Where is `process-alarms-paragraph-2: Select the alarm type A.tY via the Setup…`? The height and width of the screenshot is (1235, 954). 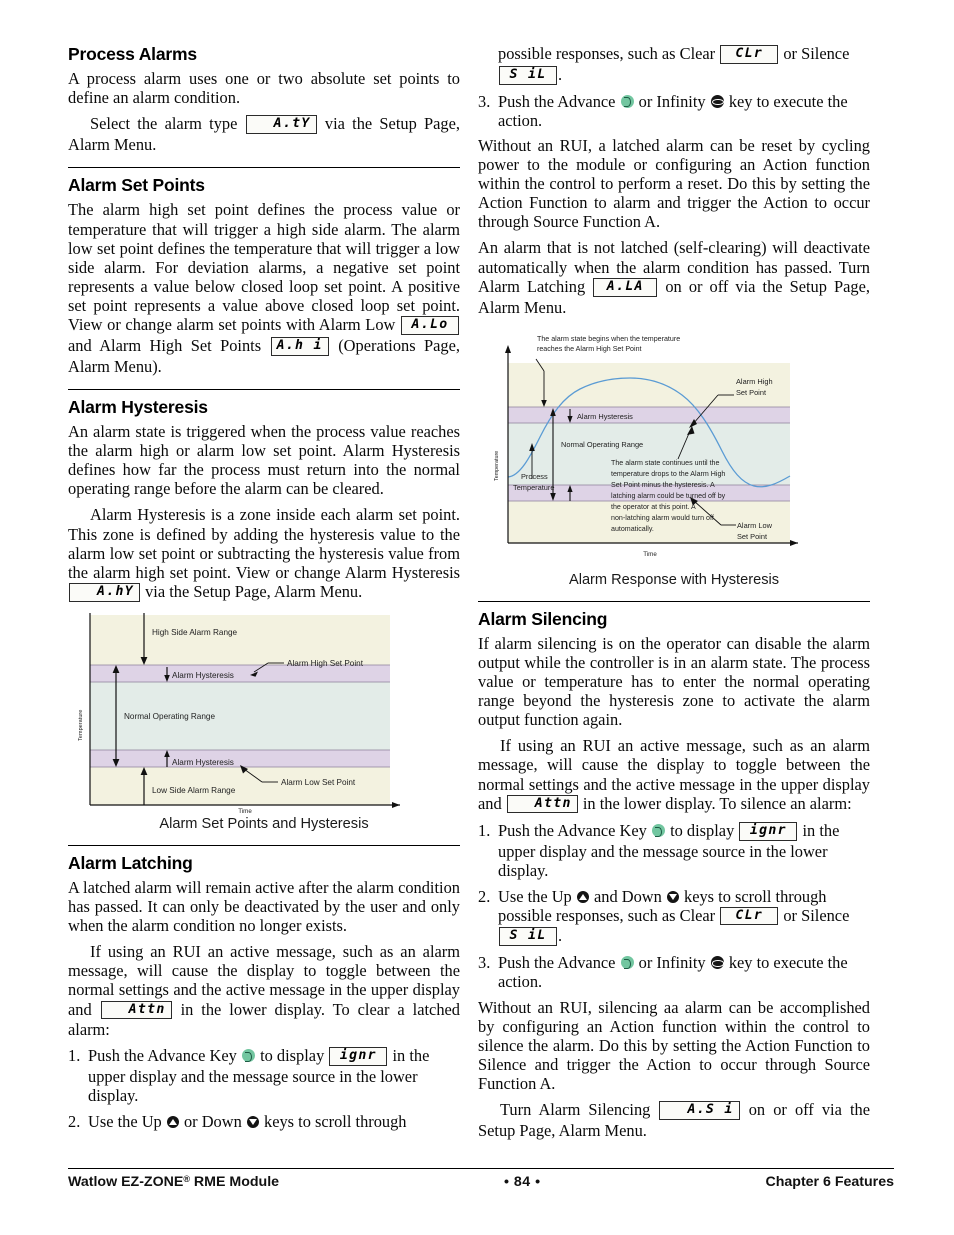
process-alarms-paragraph-2: Select the alarm type A.tY via the Setup… is located at coordinates (264, 134).